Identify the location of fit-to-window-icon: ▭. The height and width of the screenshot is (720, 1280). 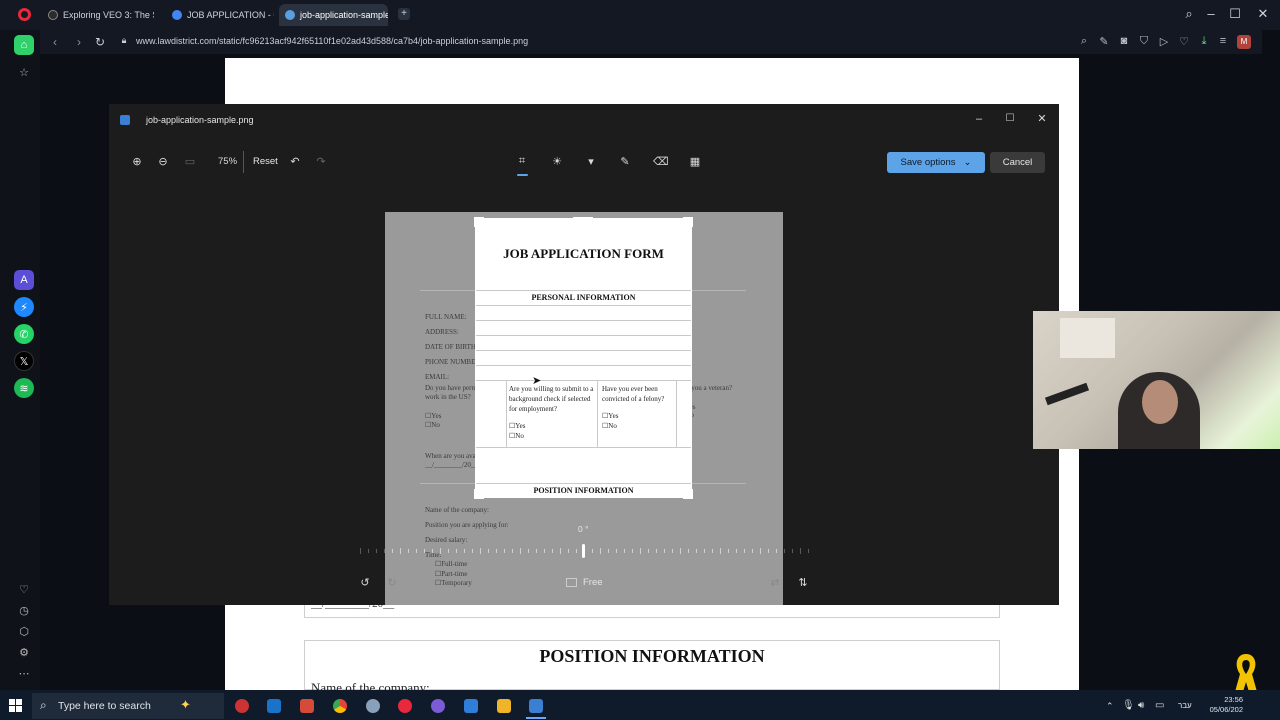
(190, 161).